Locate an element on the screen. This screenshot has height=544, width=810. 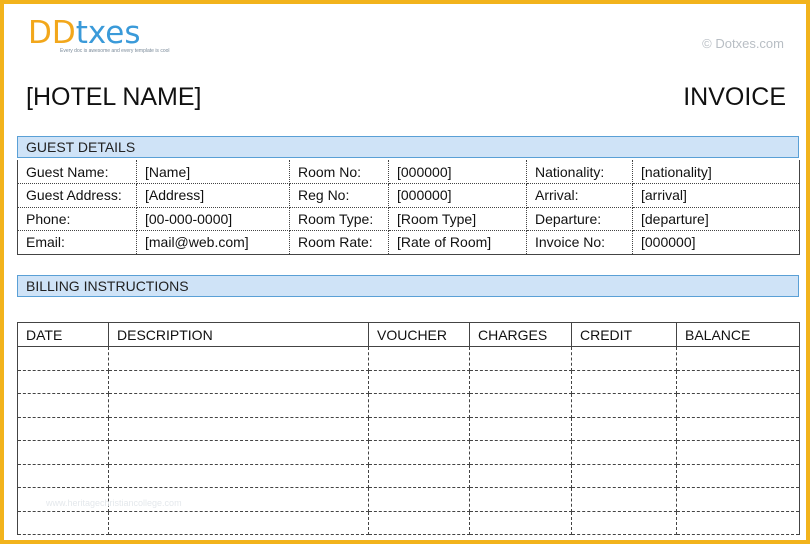
guest-value: [Address] is located at coordinates (213, 195).